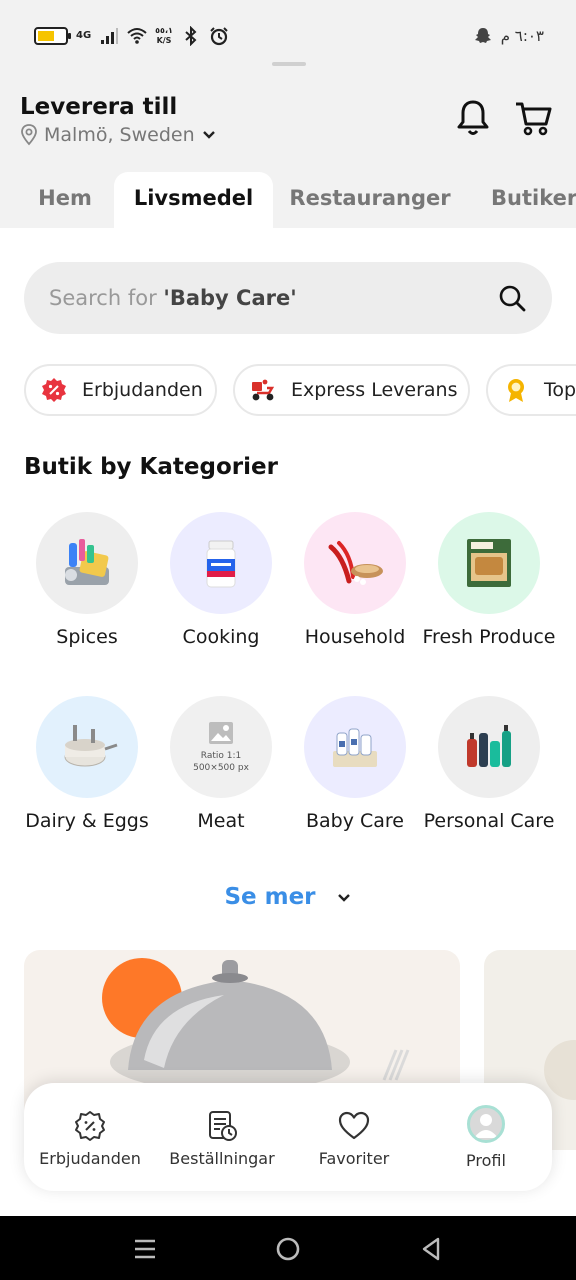 The height and width of the screenshot is (1280, 576). Describe the element at coordinates (221, 563) in the screenshot. I see `pill-bottle-image` at that location.